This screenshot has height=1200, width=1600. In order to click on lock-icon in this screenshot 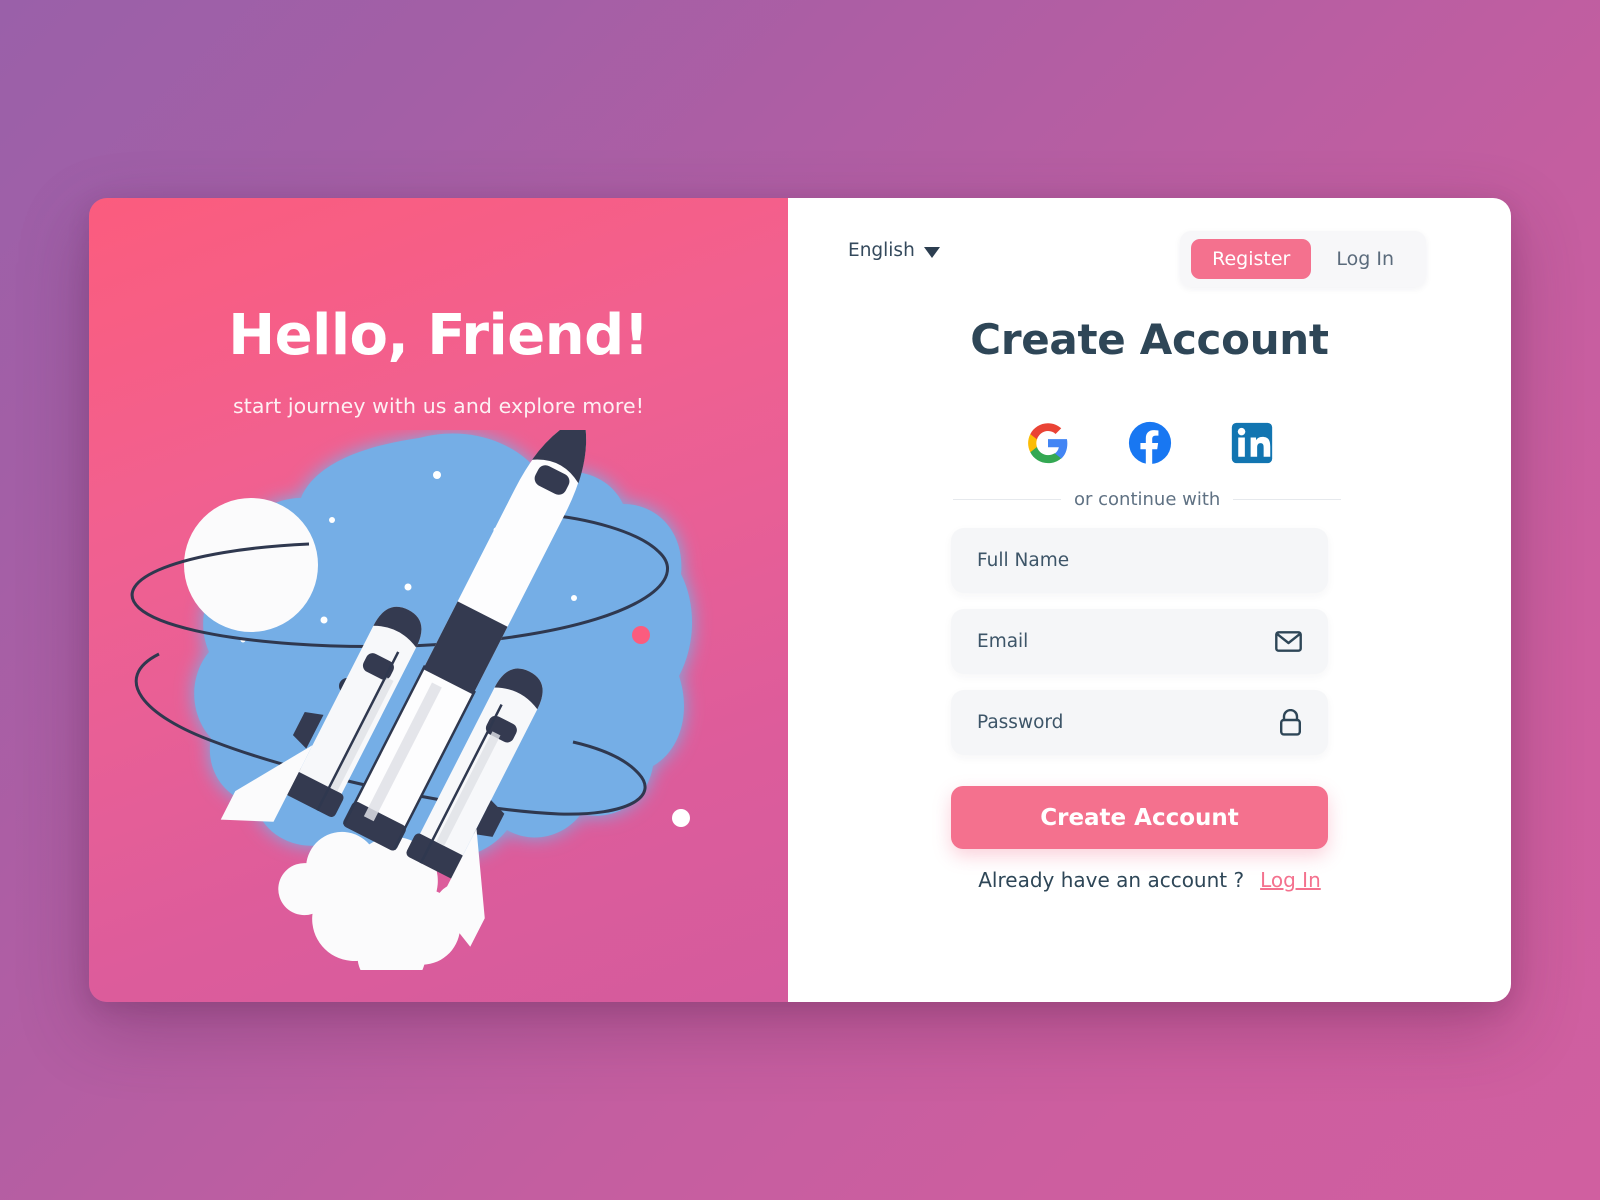, I will do `click(1290, 722)`.